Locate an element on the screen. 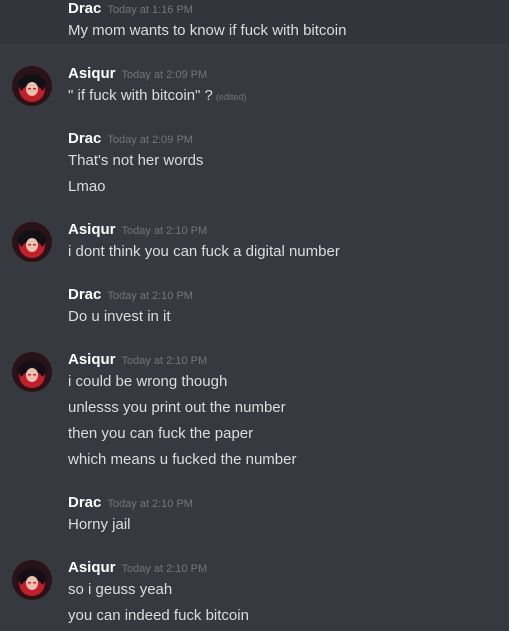  message-text: Horny jail is located at coordinates (99, 524).